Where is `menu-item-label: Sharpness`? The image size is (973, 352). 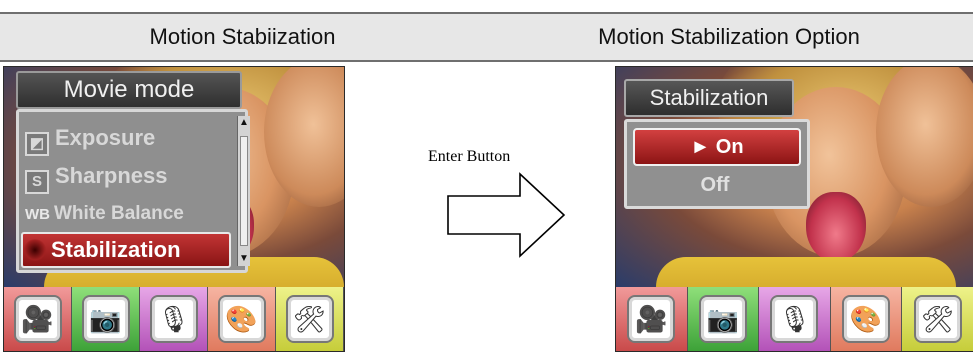 menu-item-label: Sharpness is located at coordinates (111, 175).